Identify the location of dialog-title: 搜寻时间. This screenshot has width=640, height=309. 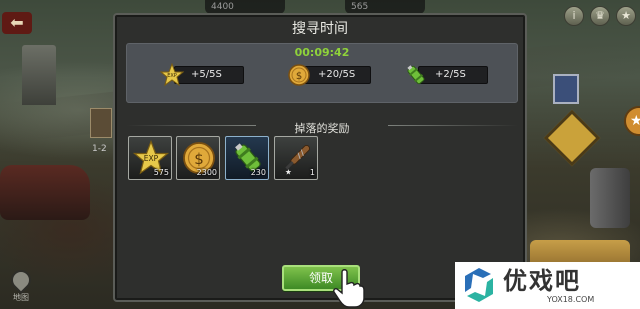
(320, 29).